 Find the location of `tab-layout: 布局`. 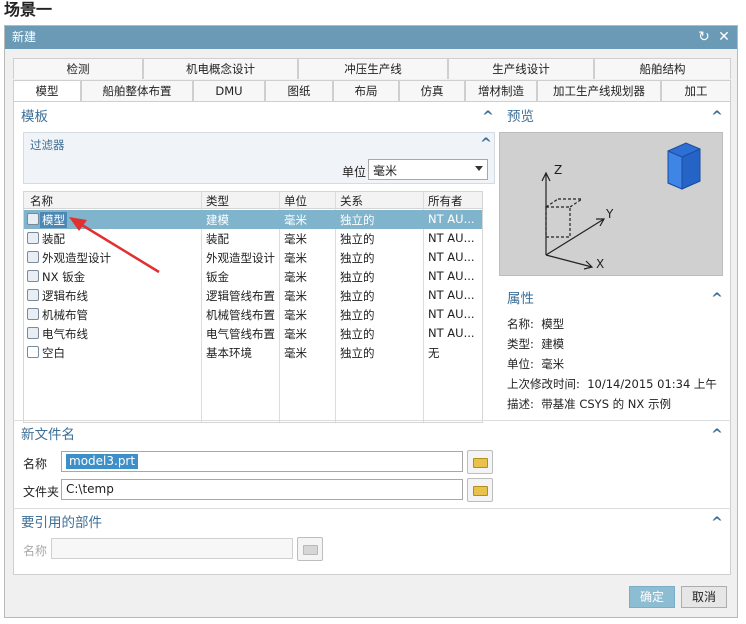

tab-layout: 布局 is located at coordinates (366, 90).